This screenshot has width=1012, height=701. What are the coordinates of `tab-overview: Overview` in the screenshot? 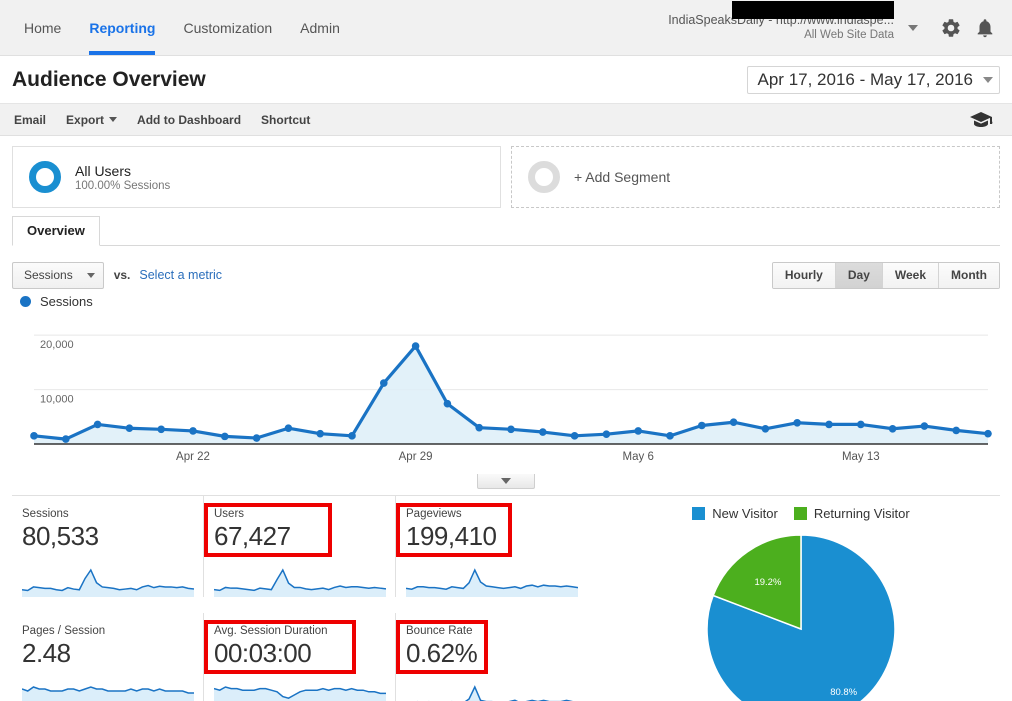 It's located at (56, 231).